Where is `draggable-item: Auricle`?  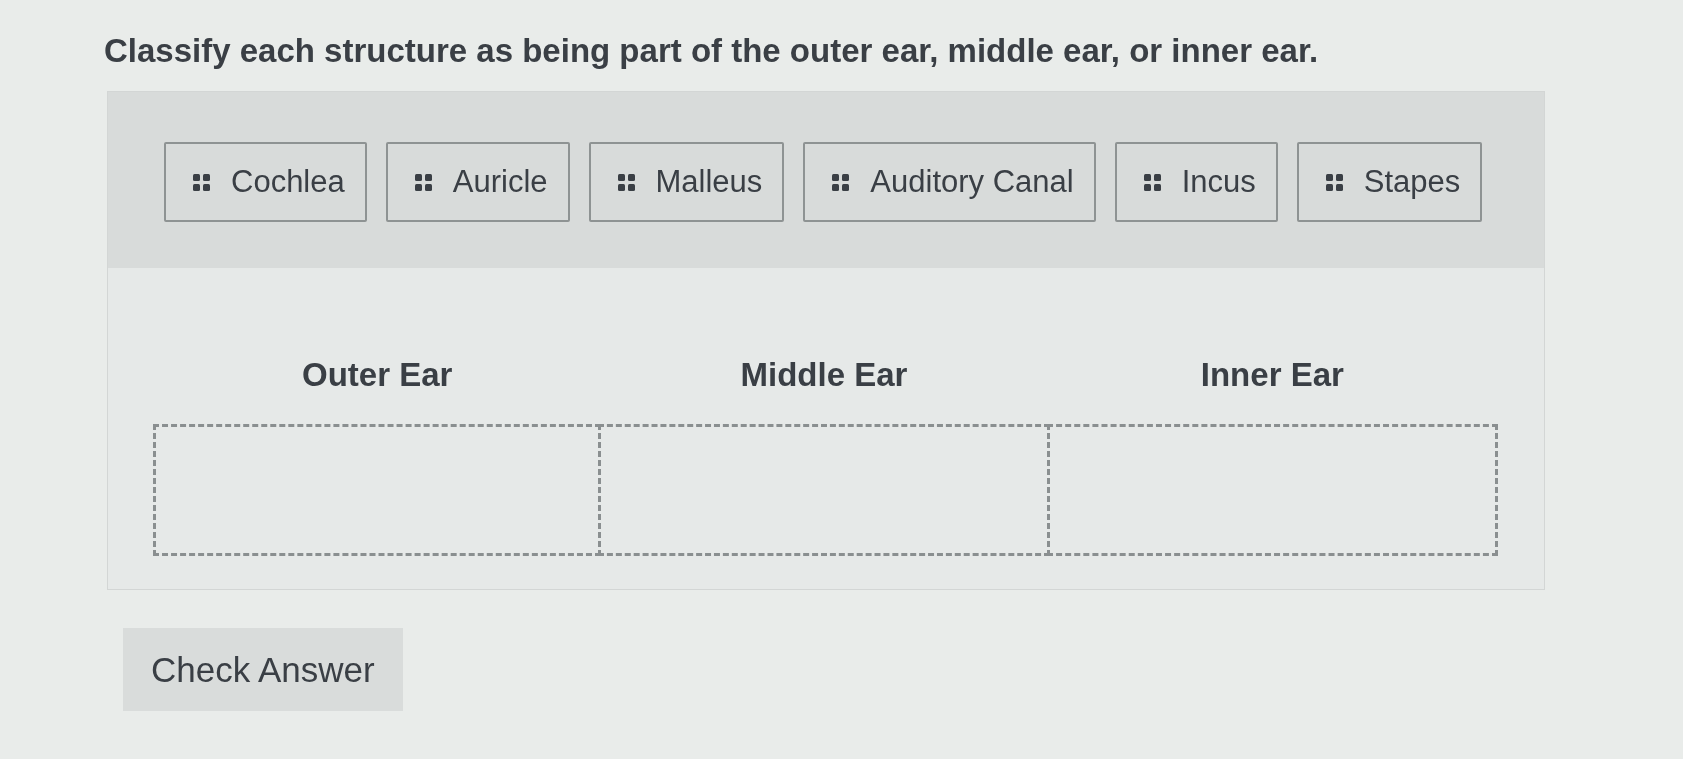 draggable-item: Auricle is located at coordinates (477, 182).